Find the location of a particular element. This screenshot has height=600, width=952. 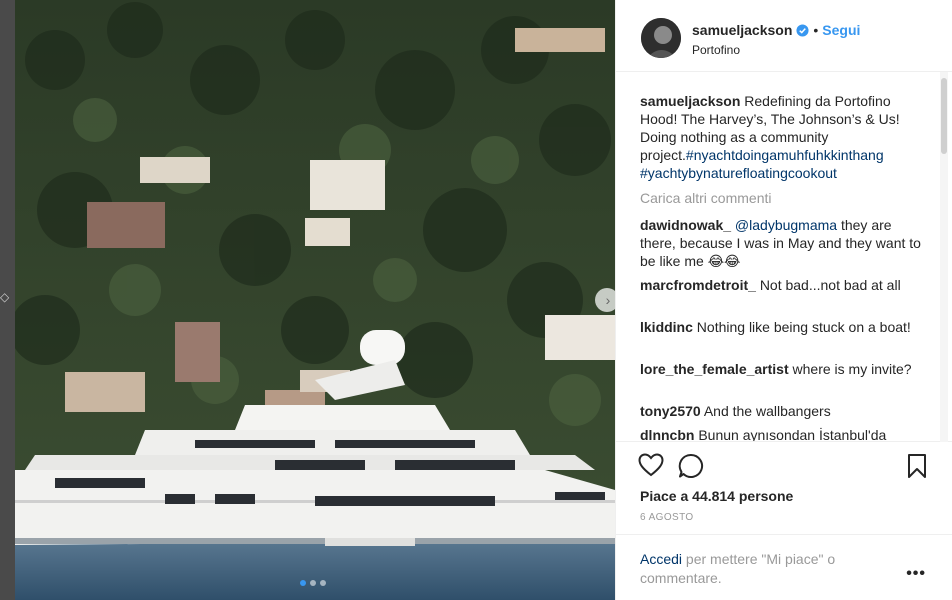

comment-text: And the wallbangers is located at coordinates (767, 411).